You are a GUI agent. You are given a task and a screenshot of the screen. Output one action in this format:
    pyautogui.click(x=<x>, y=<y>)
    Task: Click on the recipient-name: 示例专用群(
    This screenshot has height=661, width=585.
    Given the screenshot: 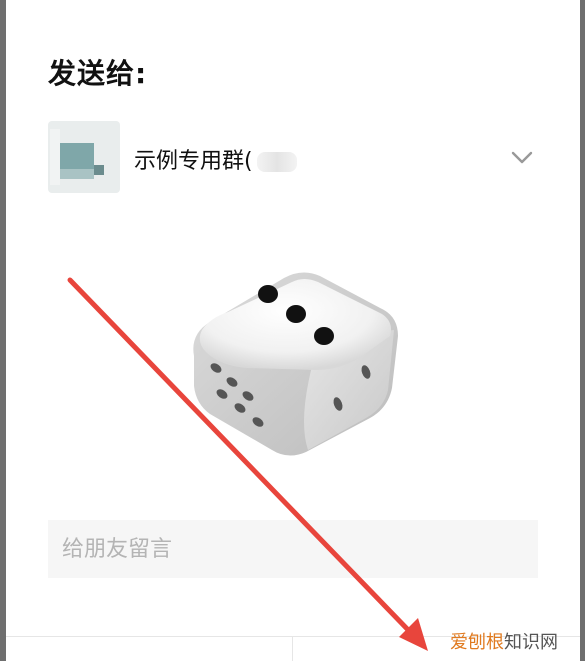 What is the action you would take?
    pyautogui.click(x=215, y=159)
    